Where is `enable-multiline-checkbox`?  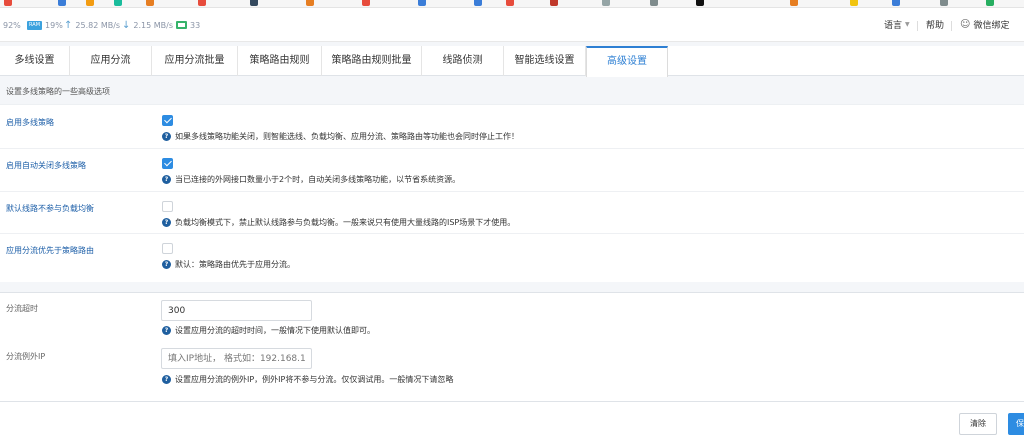 enable-multiline-checkbox is located at coordinates (167, 120).